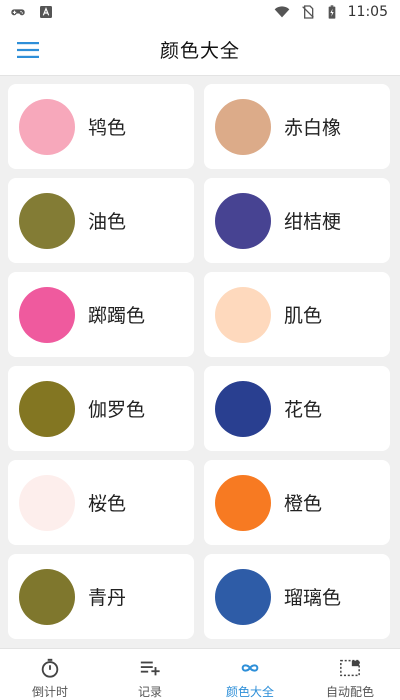 This screenshot has height=700, width=400. Describe the element at coordinates (307, 12) in the screenshot. I see `no-sim-icon` at that location.